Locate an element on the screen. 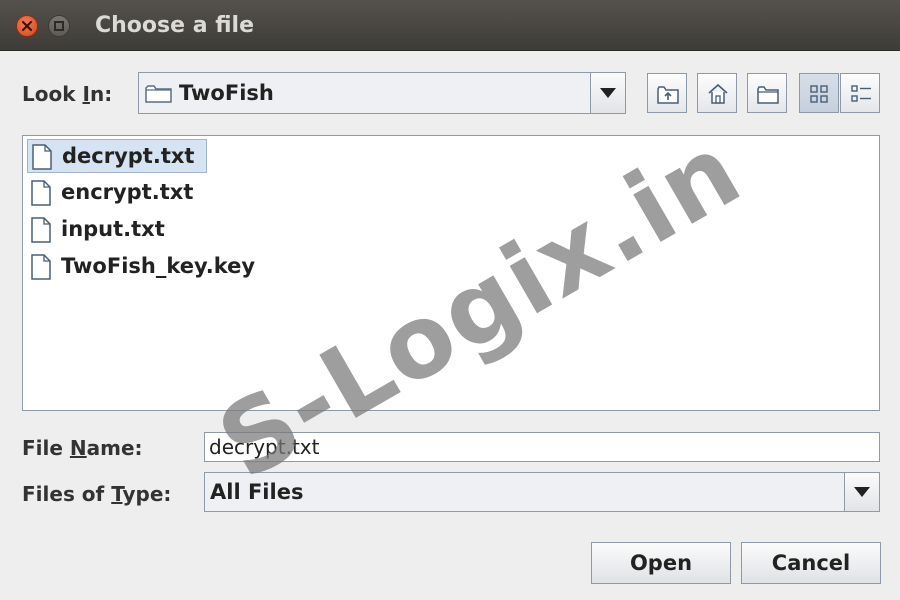  file-type-label: Files of Type: is located at coordinates (96, 494).